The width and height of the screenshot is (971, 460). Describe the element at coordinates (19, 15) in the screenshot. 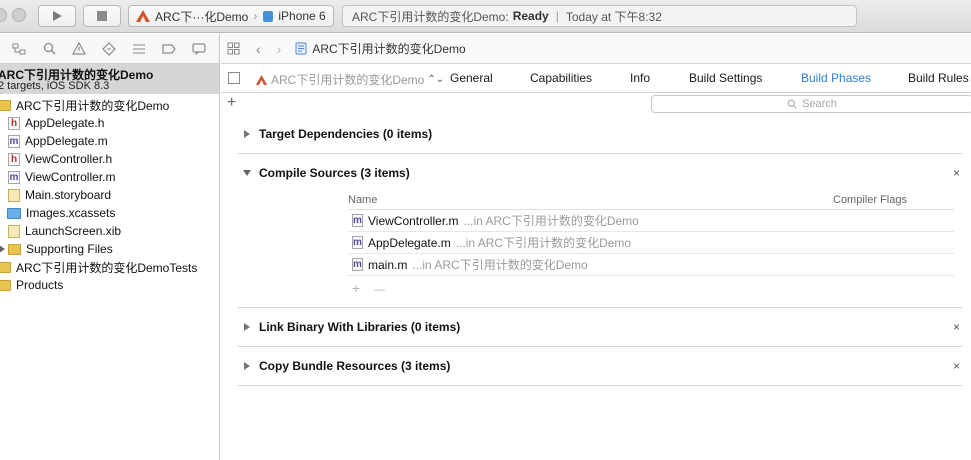

I see `window-minimize-button` at that location.